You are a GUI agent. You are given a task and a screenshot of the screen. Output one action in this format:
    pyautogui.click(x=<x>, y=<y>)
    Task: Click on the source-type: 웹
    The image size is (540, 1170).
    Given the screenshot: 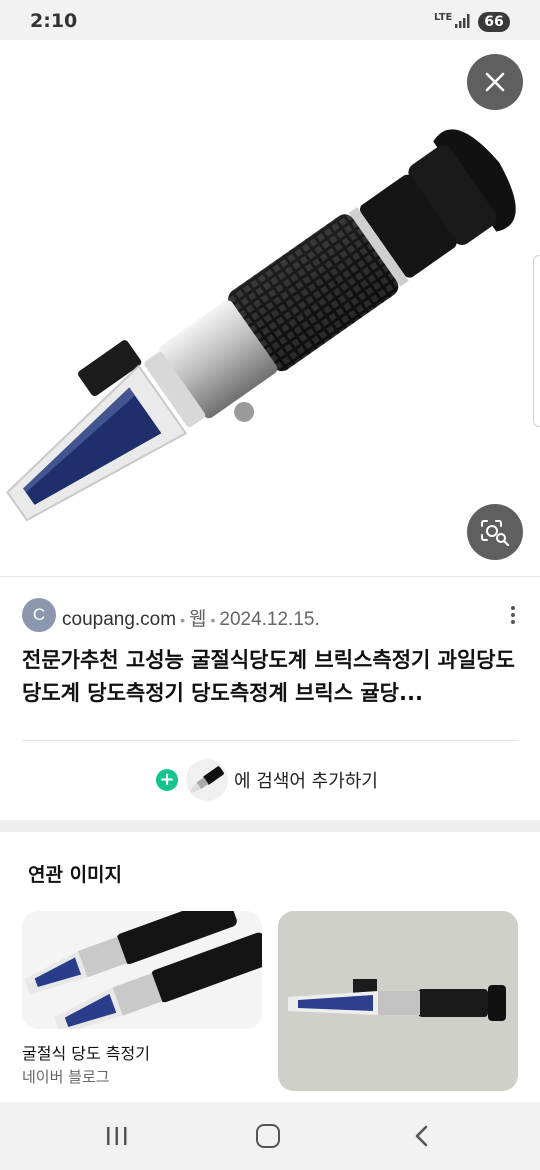 What is the action you would take?
    pyautogui.click(x=197, y=619)
    